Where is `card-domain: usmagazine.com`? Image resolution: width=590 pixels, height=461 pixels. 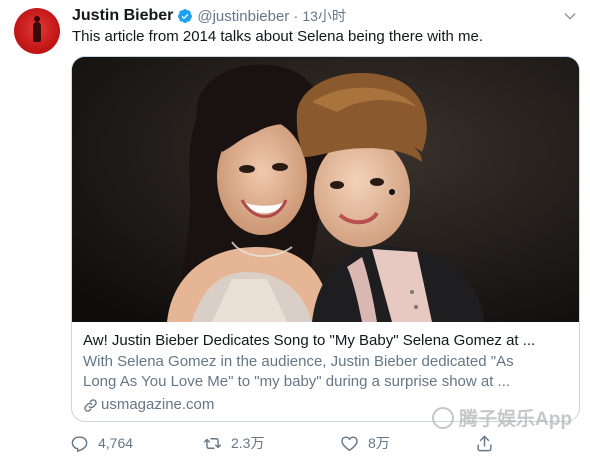
card-domain: usmagazine.com is located at coordinates (148, 405).